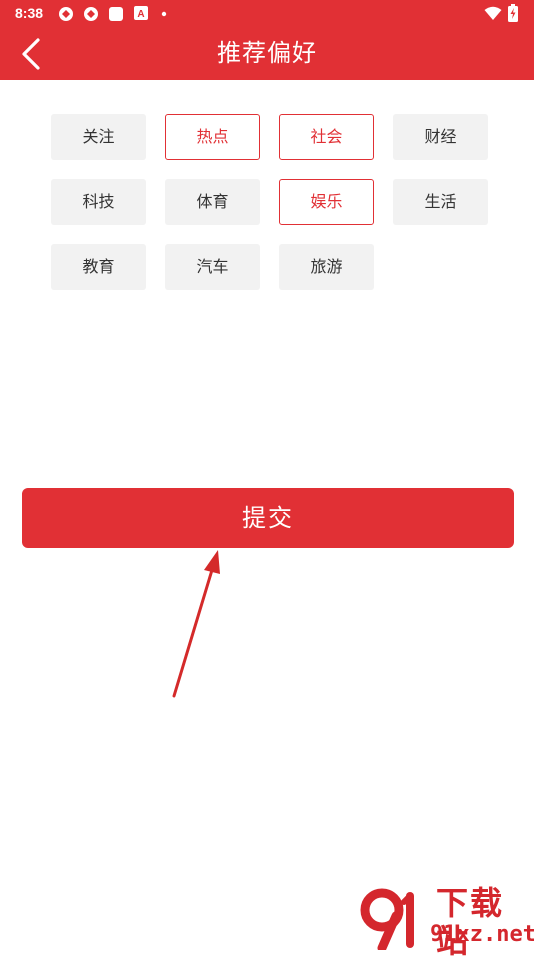 The image size is (534, 960). I want to click on page-title: 推荐偏好, so click(267, 53).